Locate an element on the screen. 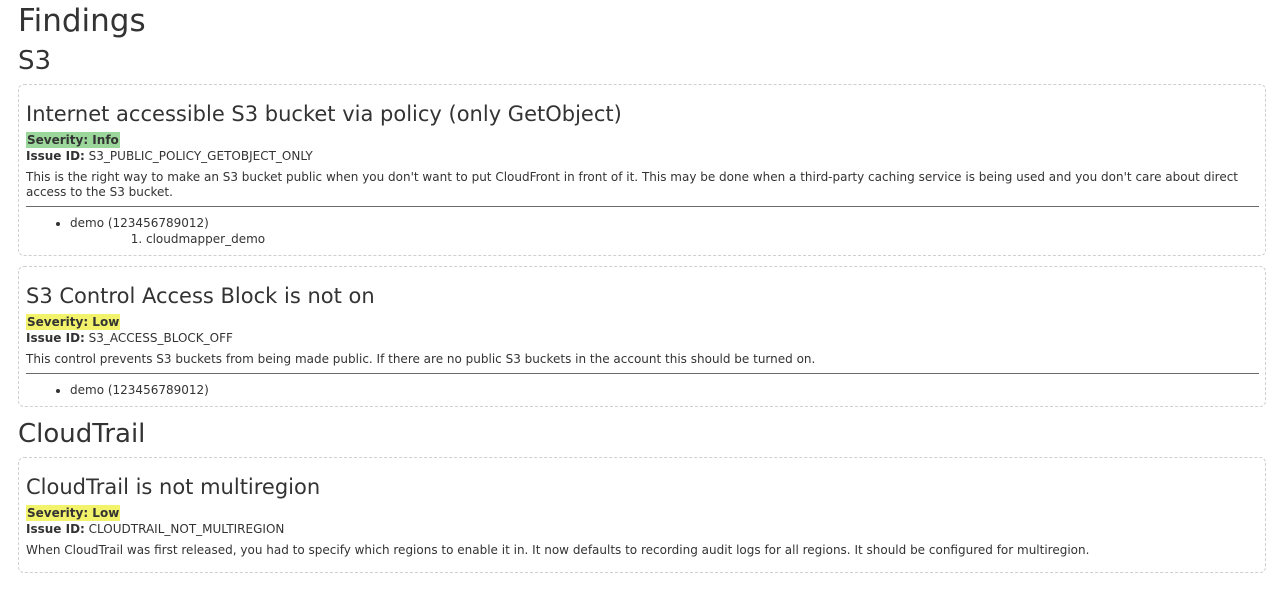  section-title-s3: S3 is located at coordinates (35, 61).